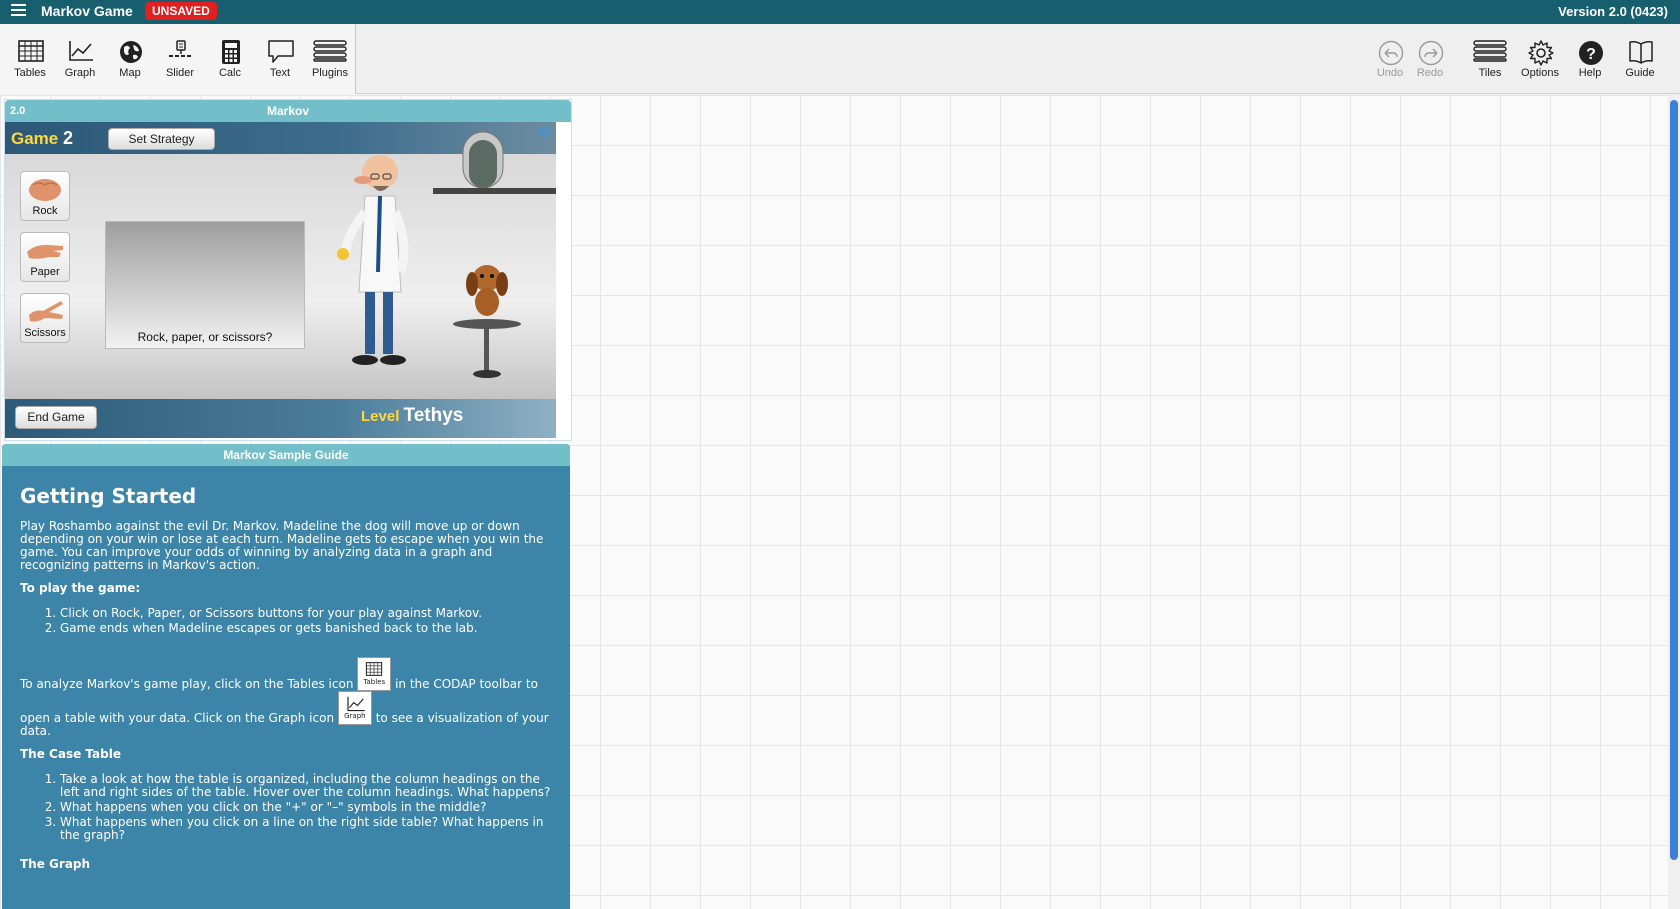 This screenshot has width=1680, height=909. I want to click on tile-title-bar: 2.0 Markov, so click(288, 111).